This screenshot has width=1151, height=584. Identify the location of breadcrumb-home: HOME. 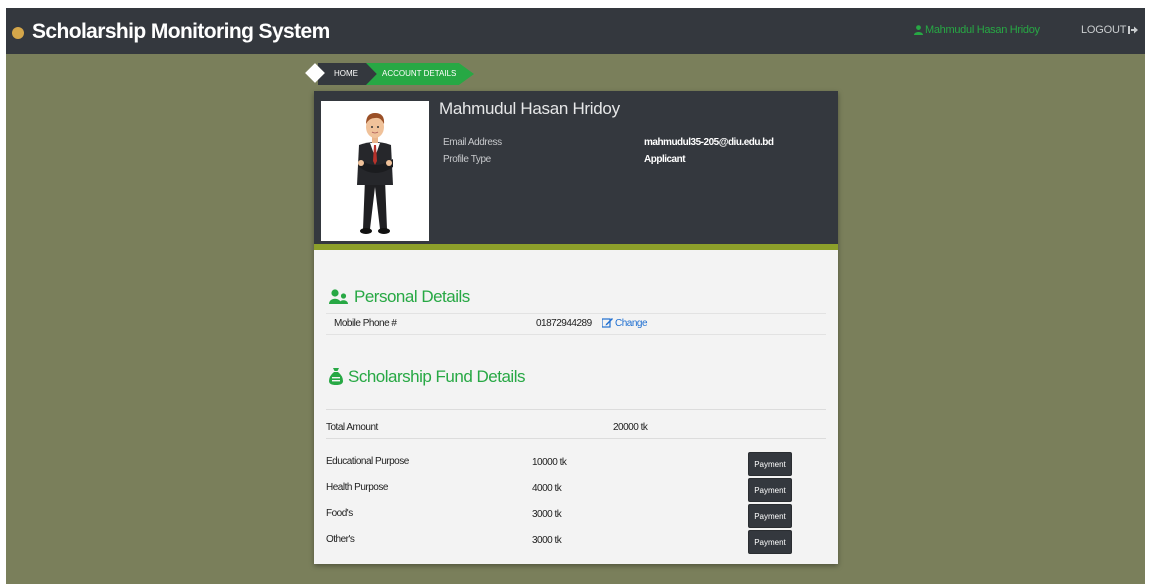
(348, 74).